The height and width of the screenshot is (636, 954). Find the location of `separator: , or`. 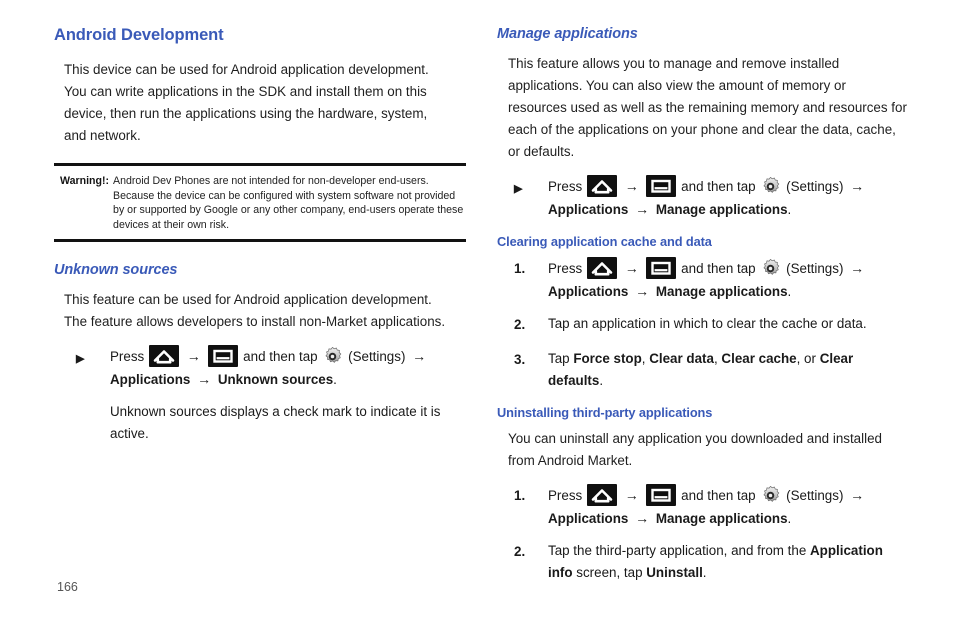

separator: , or is located at coordinates (808, 358).